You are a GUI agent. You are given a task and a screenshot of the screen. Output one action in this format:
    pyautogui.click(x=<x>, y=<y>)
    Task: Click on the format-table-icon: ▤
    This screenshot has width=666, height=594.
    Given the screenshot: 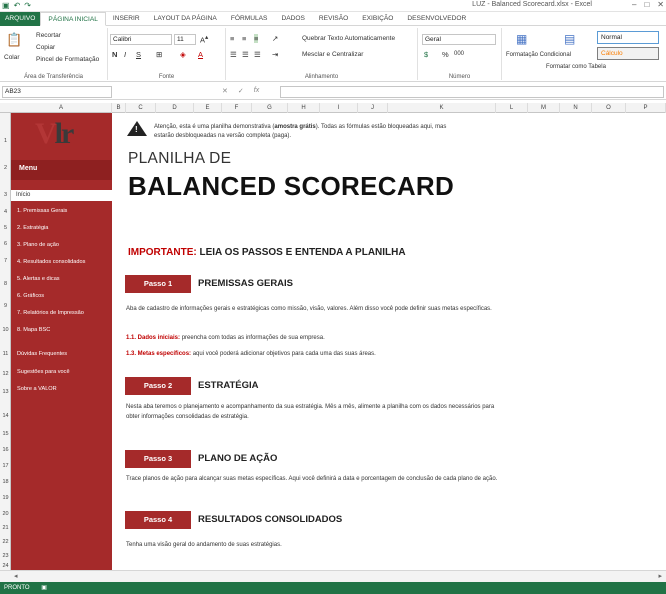 What is the action you would take?
    pyautogui.click(x=569, y=39)
    